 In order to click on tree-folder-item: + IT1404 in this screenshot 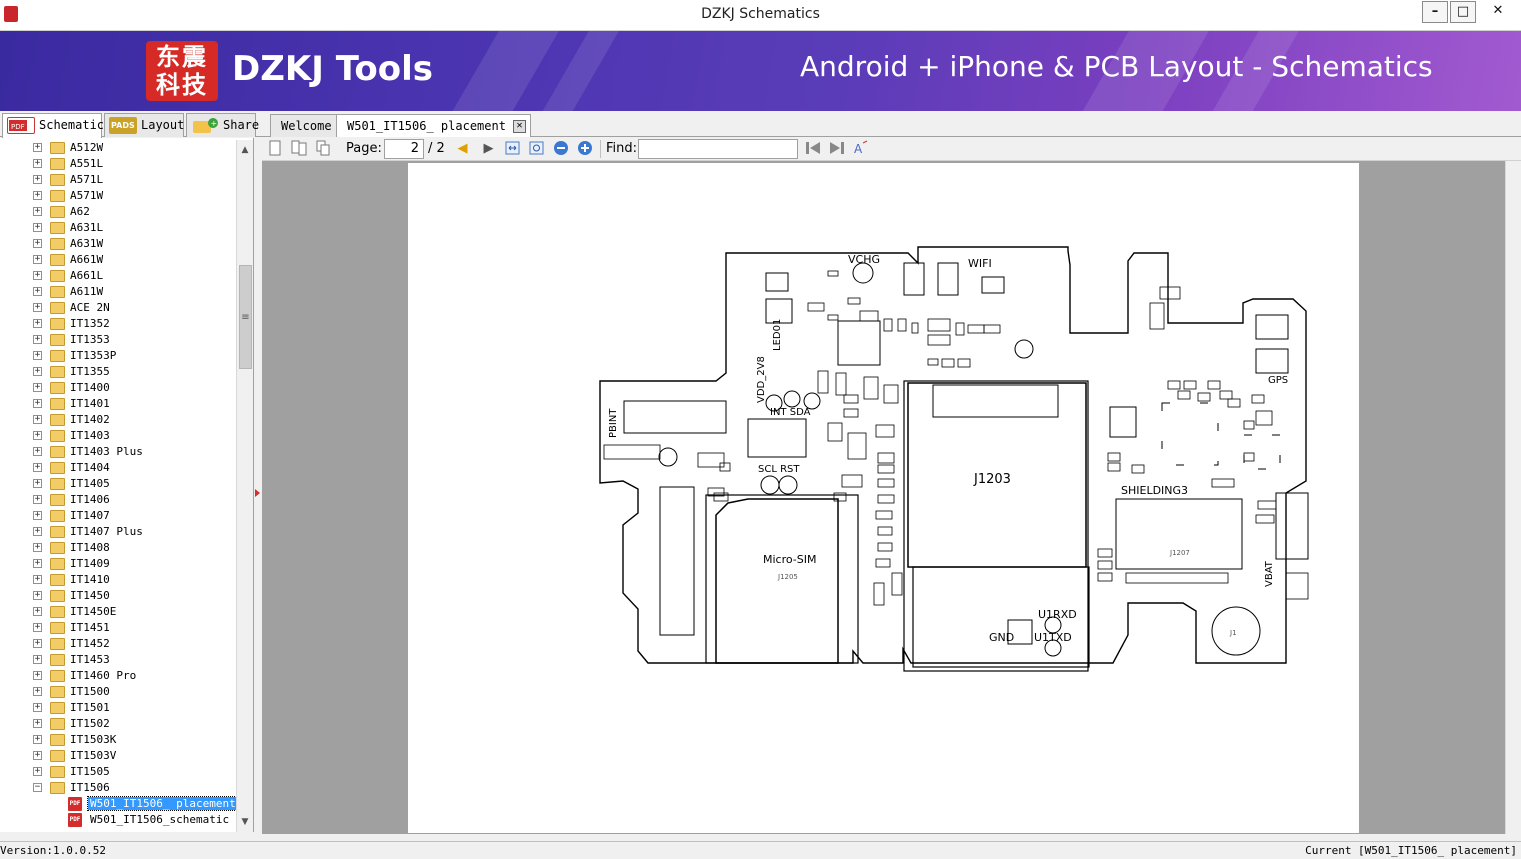, I will do `click(118, 468)`.